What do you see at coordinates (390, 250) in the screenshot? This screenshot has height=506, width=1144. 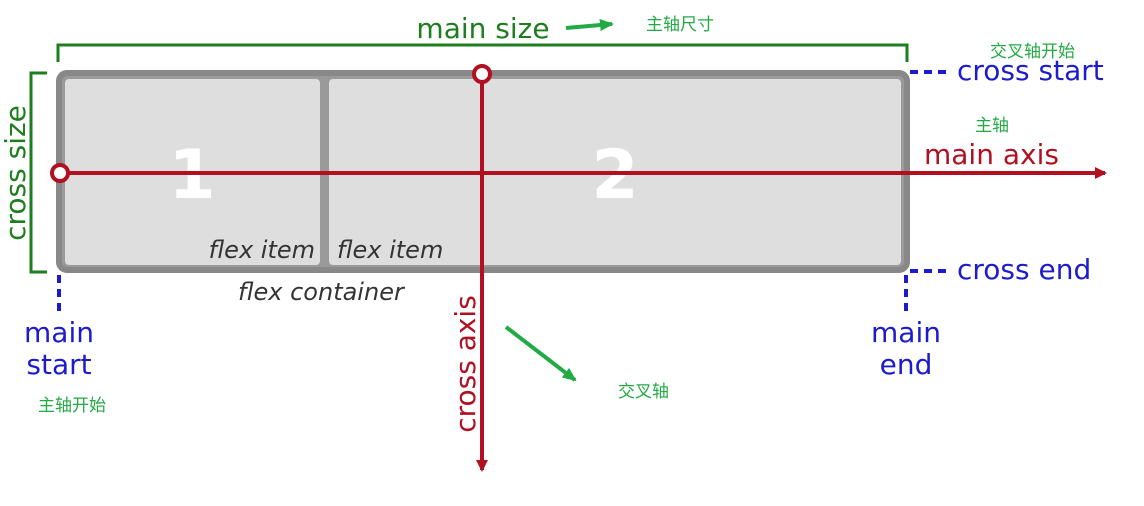 I see `item-2-caption: flex item` at bounding box center [390, 250].